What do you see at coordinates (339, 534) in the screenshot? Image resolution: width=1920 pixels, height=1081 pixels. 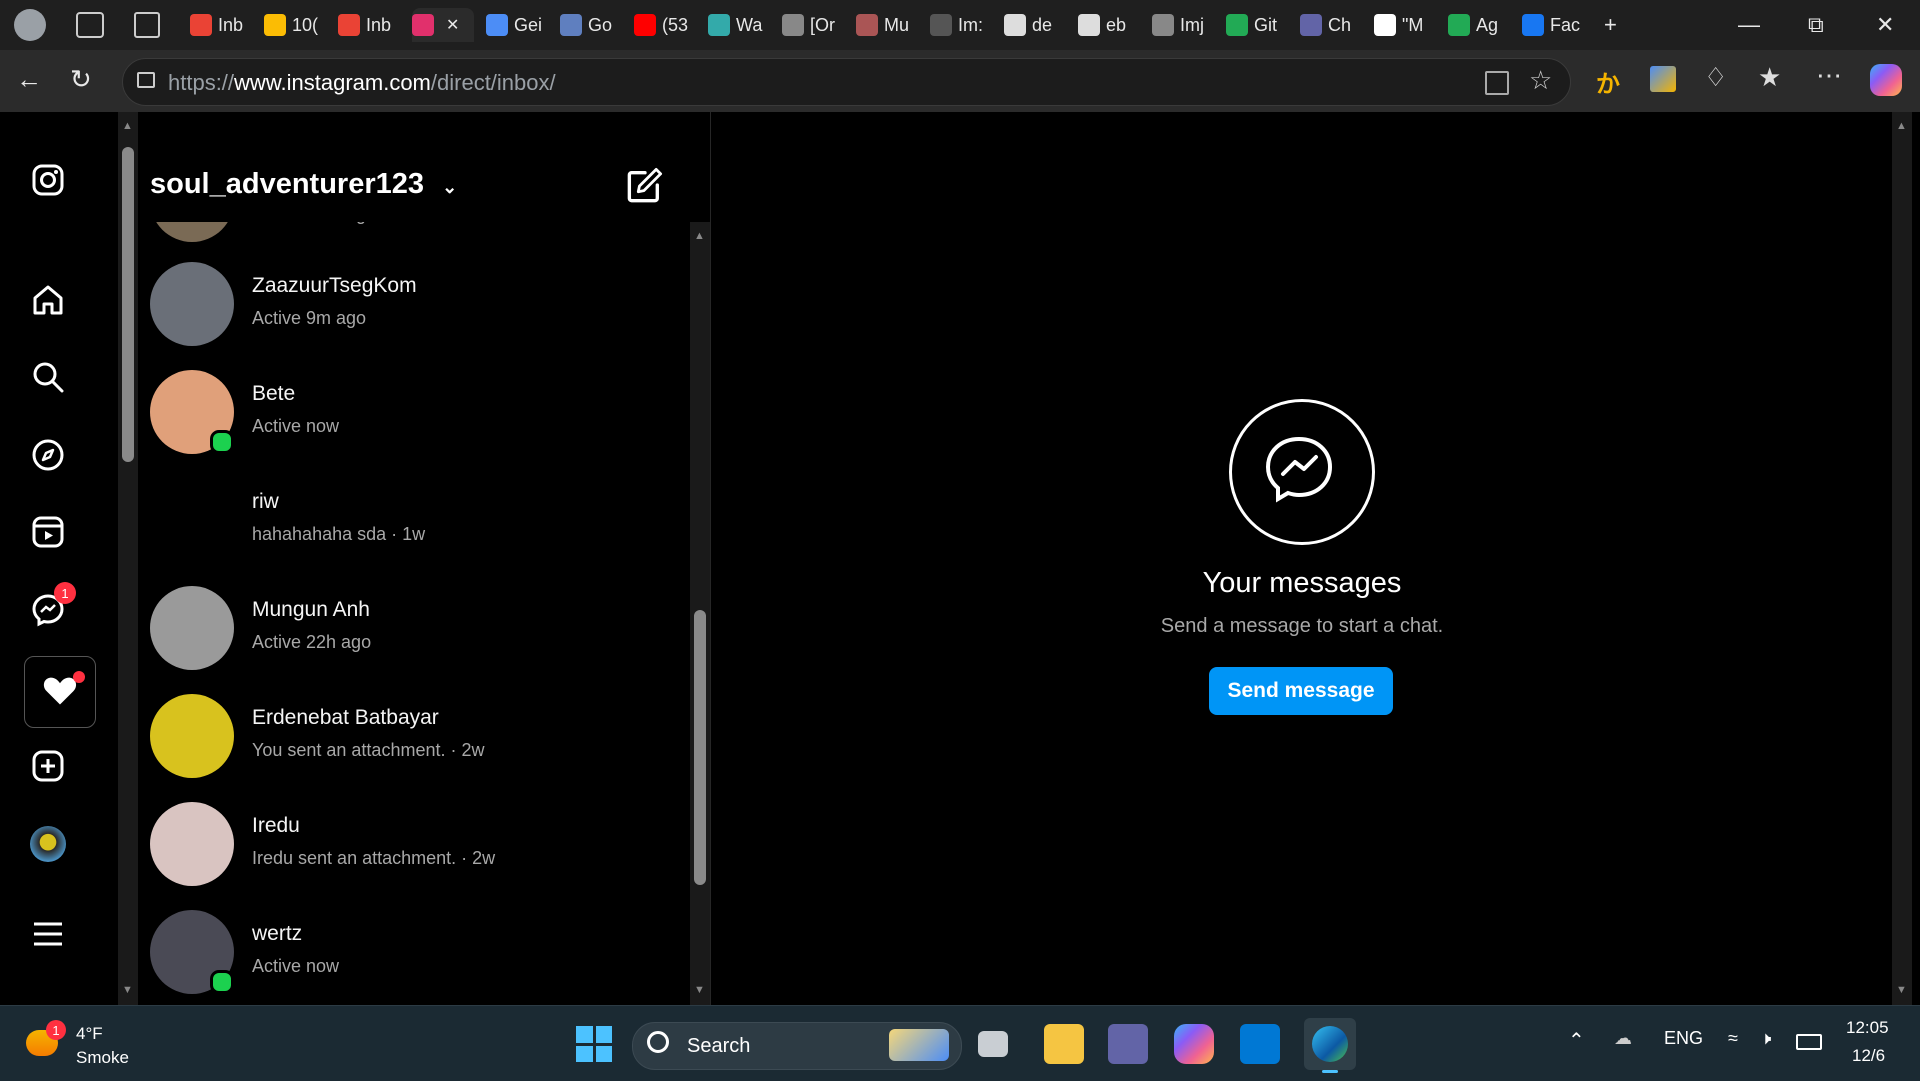 I see `conversation-status: hahahahaha sda · 1w` at bounding box center [339, 534].